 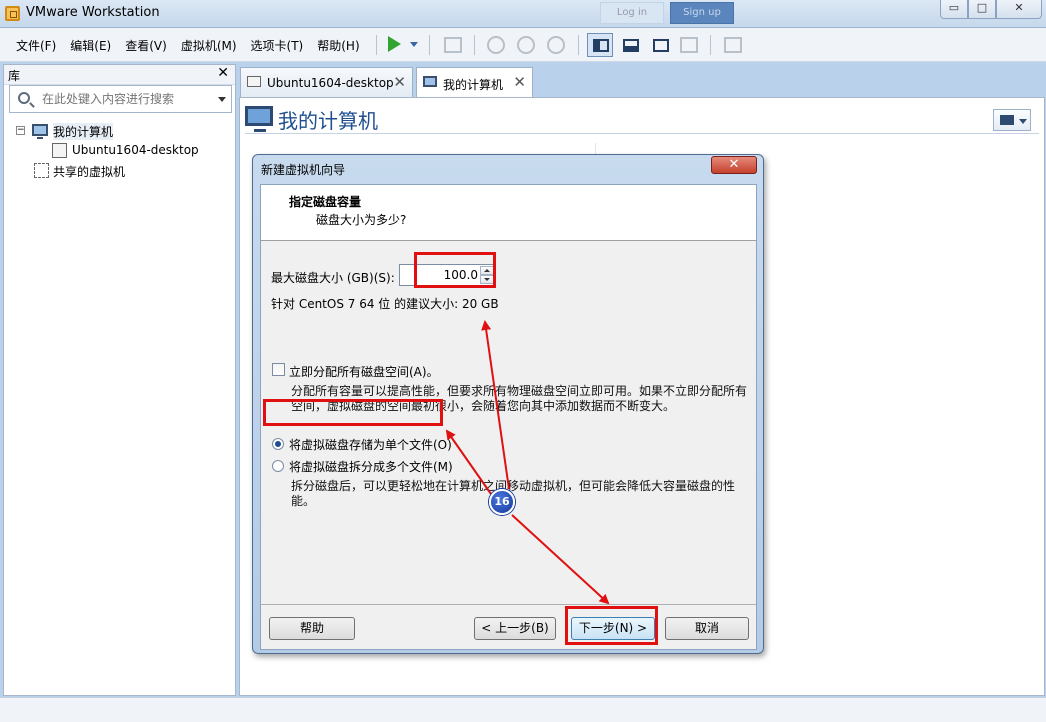 What do you see at coordinates (527, 462) in the screenshot?
I see `annotation-arrows` at bounding box center [527, 462].